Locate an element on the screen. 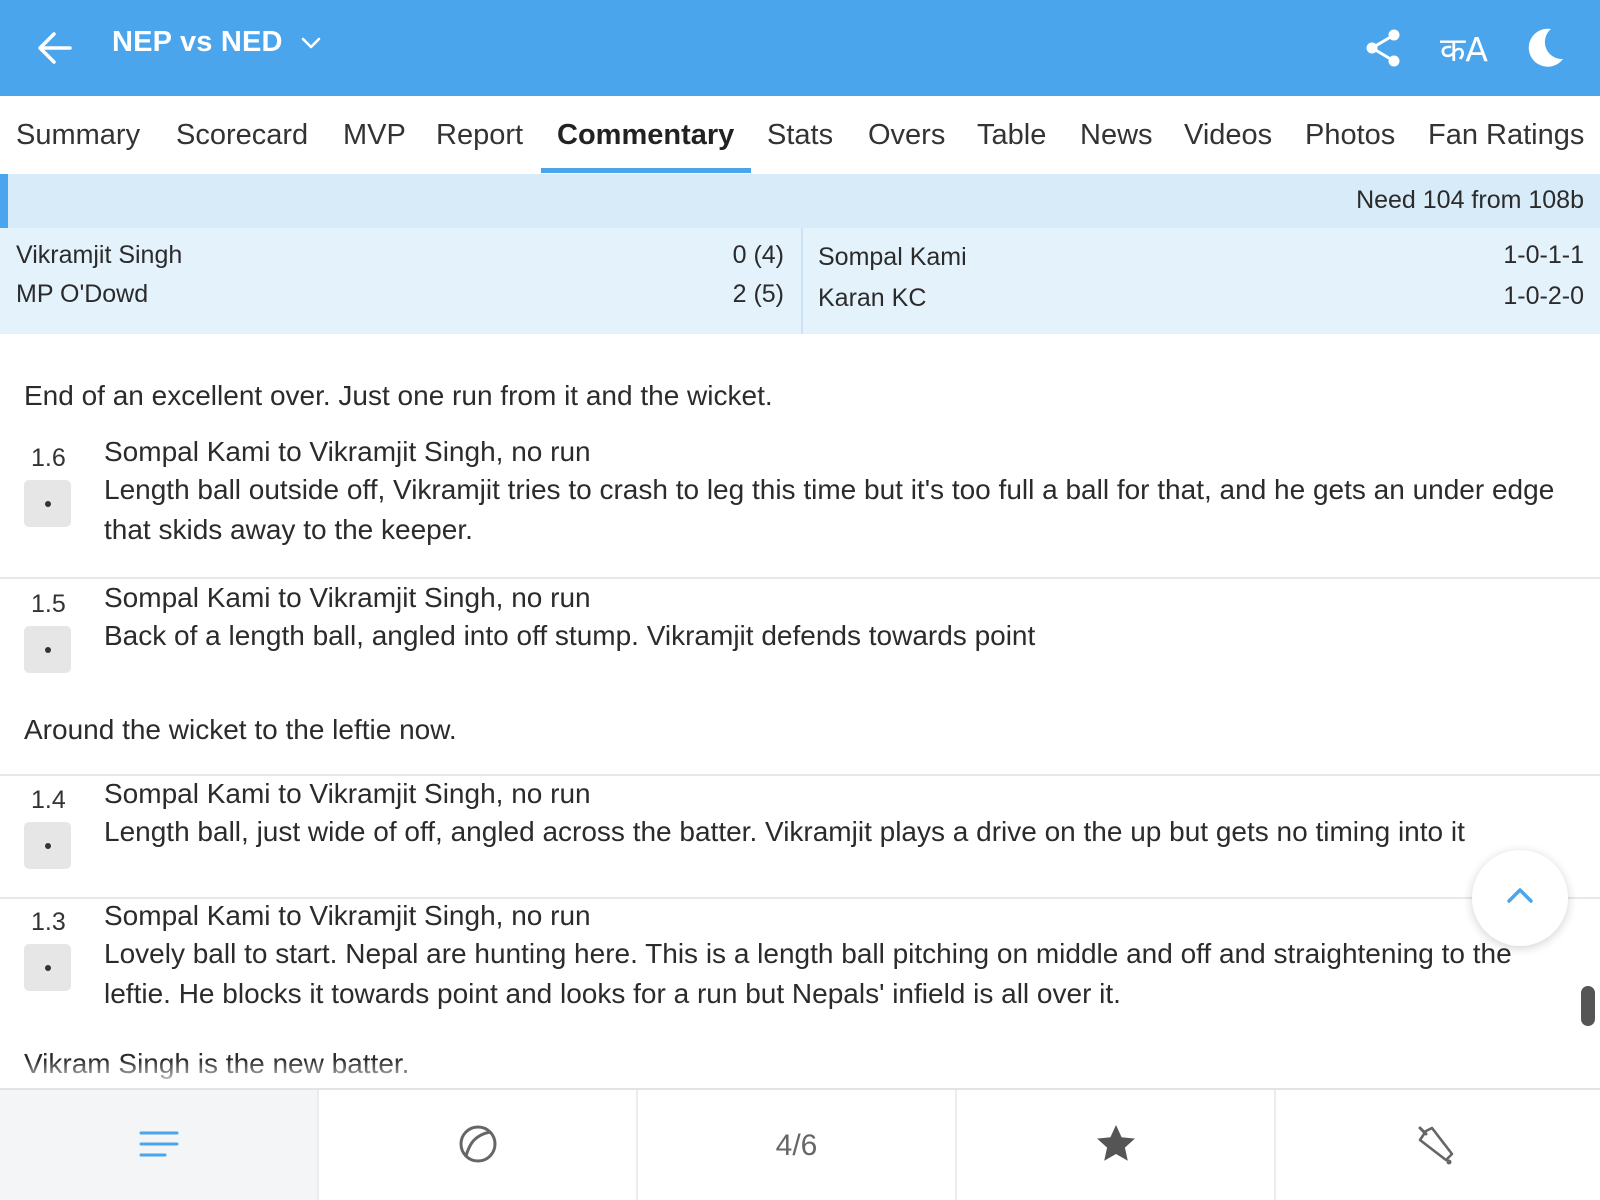  accent-bar is located at coordinates (4, 201).